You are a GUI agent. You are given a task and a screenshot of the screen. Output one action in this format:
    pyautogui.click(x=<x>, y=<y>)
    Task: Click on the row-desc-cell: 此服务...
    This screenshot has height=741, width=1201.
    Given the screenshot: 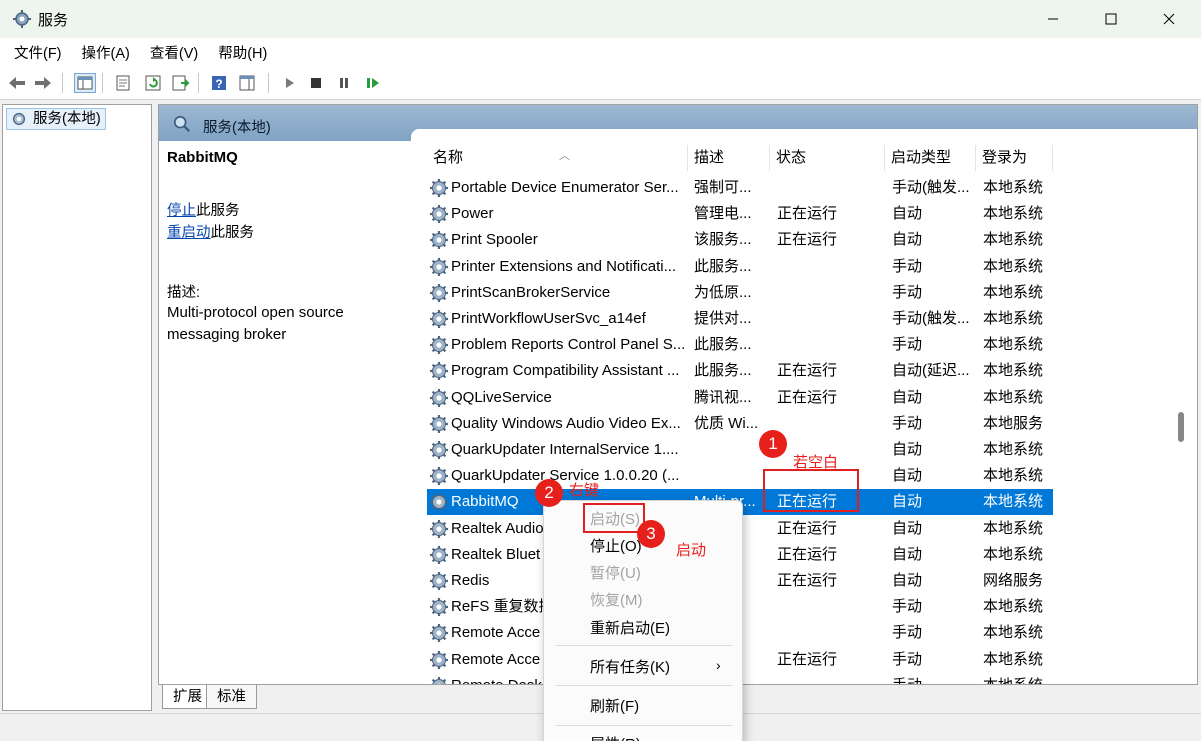 What is the action you would take?
    pyautogui.click(x=723, y=266)
    